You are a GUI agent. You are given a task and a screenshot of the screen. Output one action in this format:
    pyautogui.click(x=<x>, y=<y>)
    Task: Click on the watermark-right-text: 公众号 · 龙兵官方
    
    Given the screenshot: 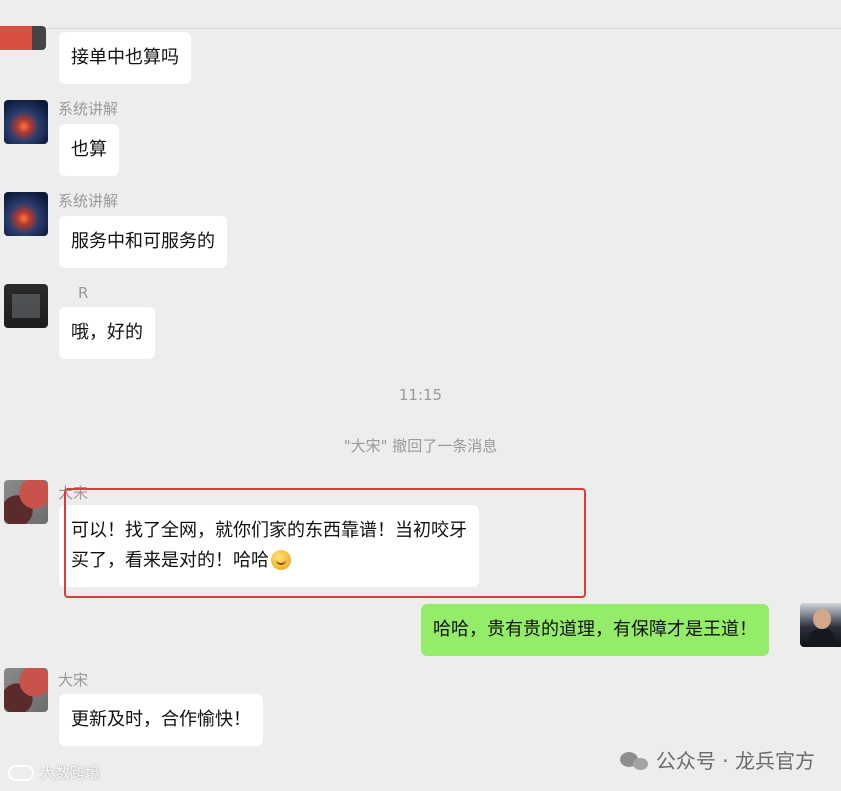 What is the action you would take?
    pyautogui.click(x=735, y=761)
    